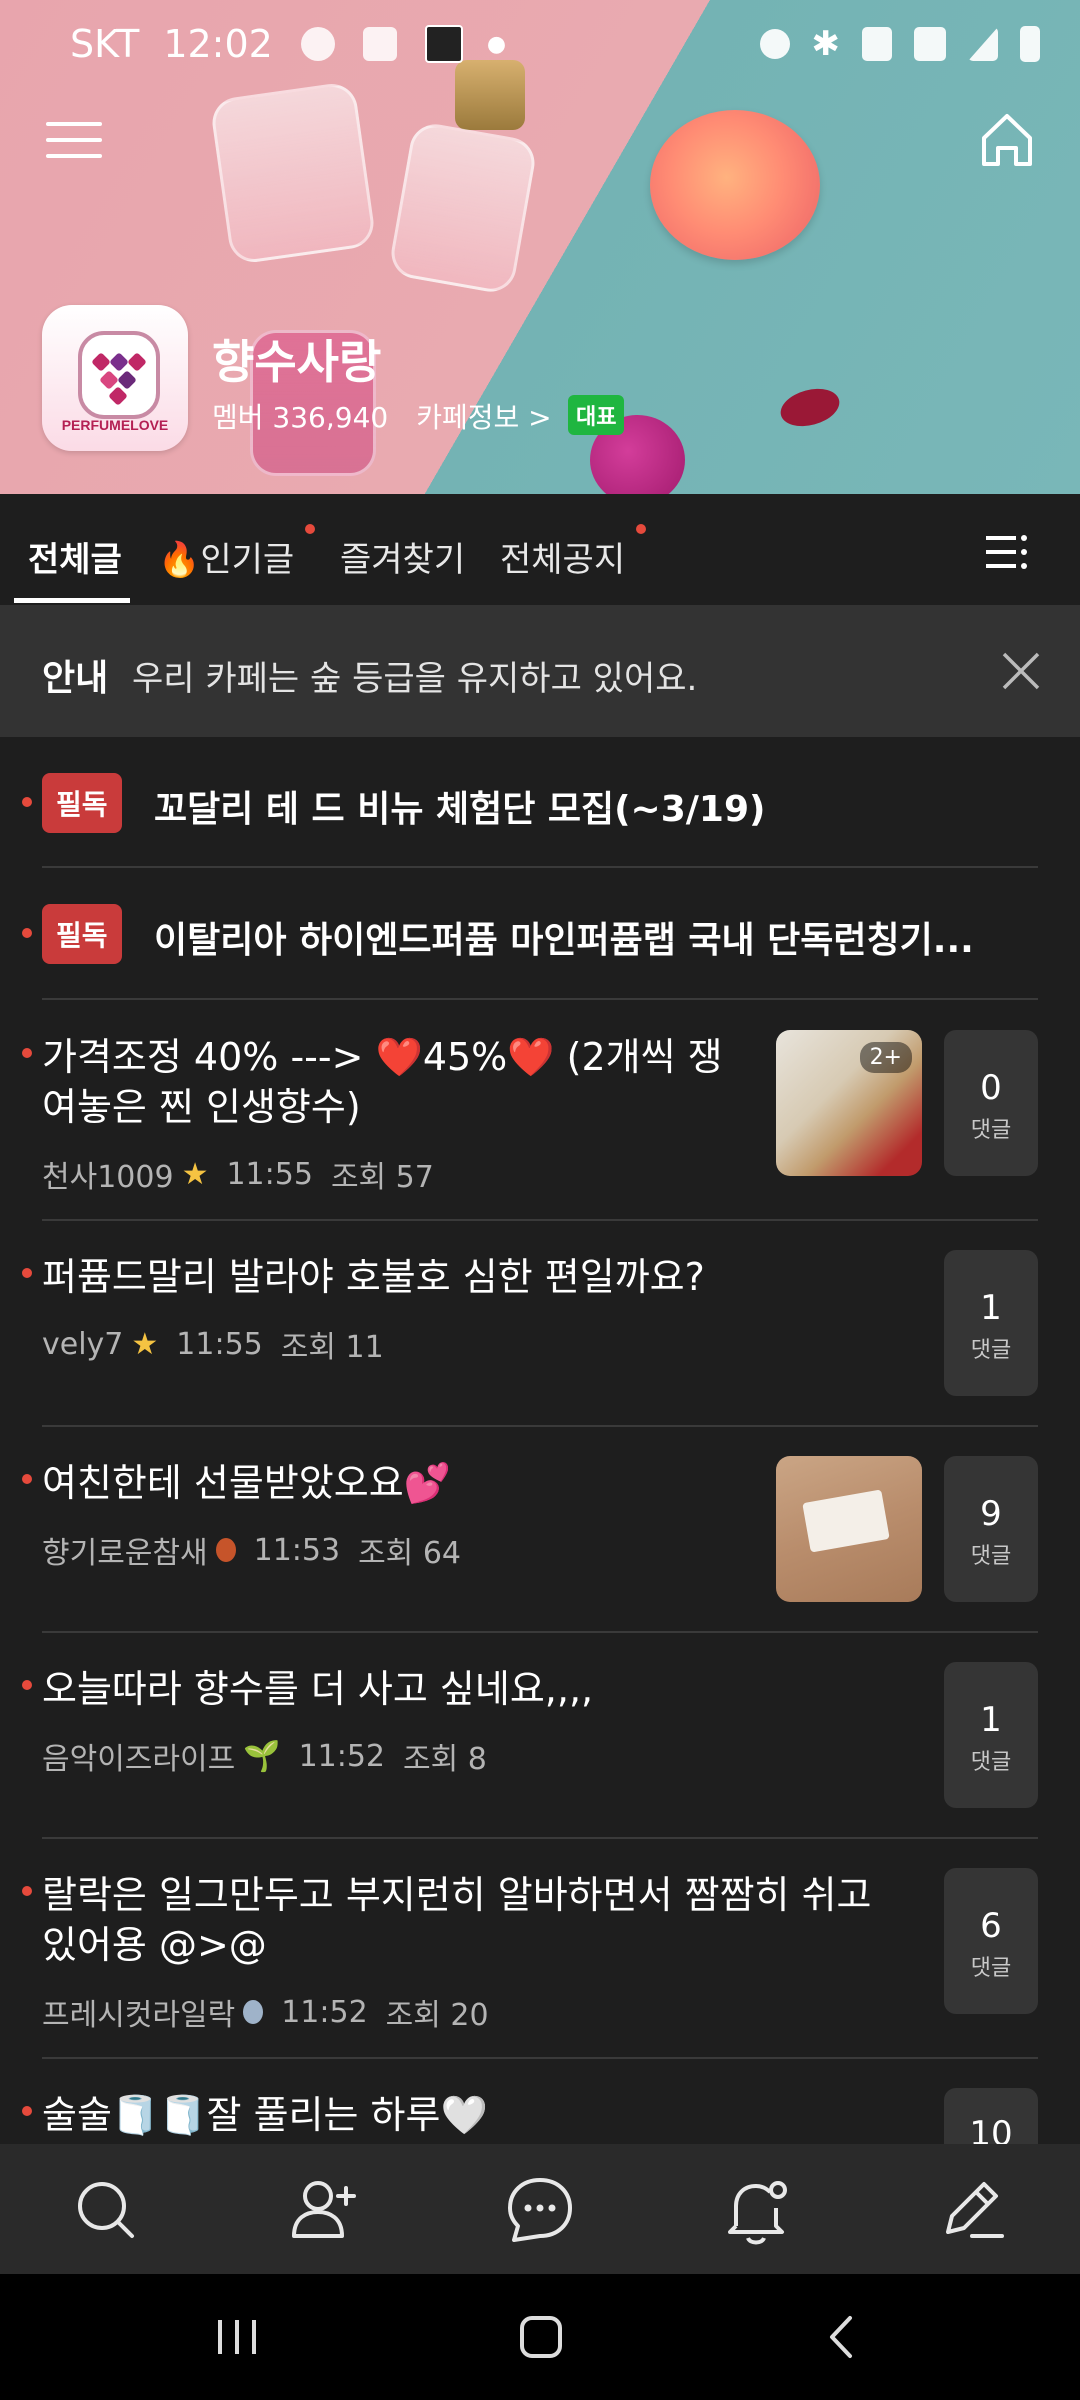 The image size is (1080, 2400). I want to click on pinned-post-title: 꼬달리 테 드 비뉴 체험단 모집(~3/19), so click(584, 806).